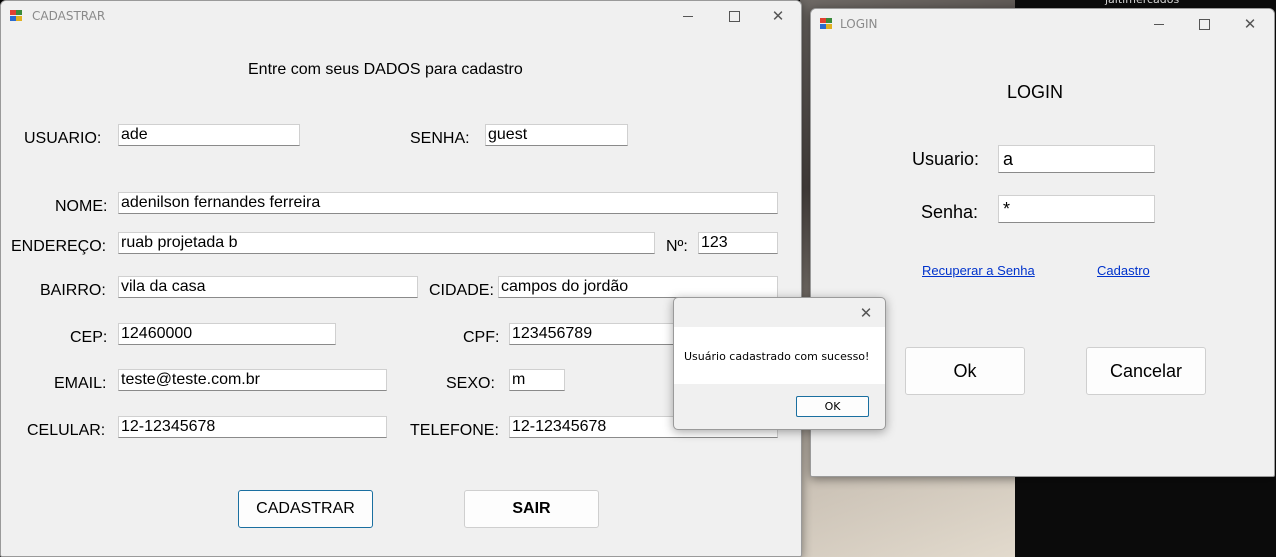 Image resolution: width=1276 pixels, height=557 pixels. Describe the element at coordinates (209, 135) in the screenshot. I see `usuario-field: ade` at that location.